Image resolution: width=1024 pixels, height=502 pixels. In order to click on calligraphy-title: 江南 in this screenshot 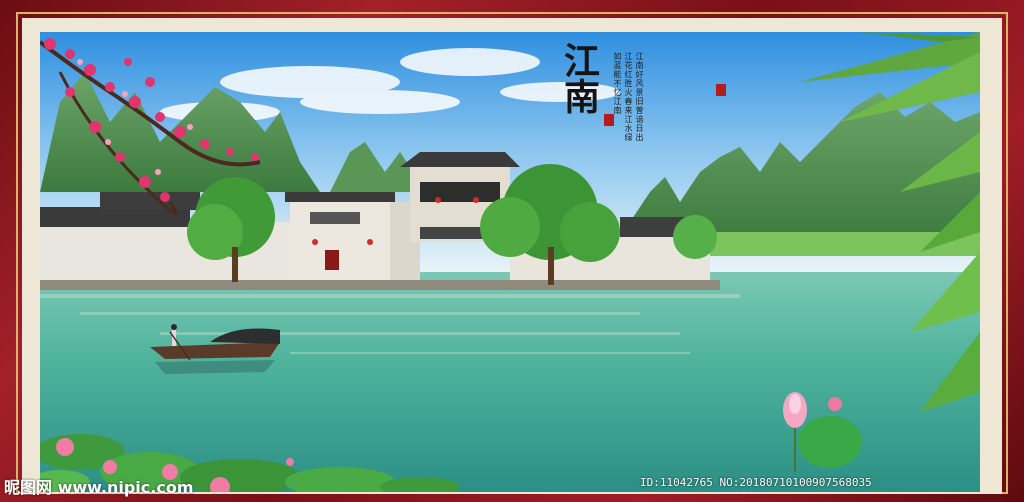, I will do `click(579, 78)`.